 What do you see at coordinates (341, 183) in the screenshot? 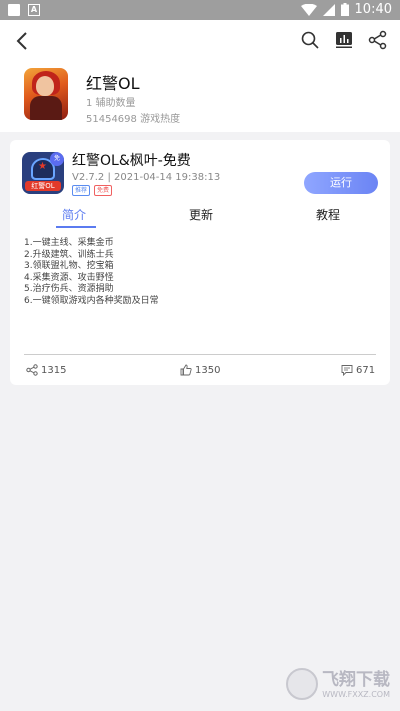
I see `run-button: 运行` at bounding box center [341, 183].